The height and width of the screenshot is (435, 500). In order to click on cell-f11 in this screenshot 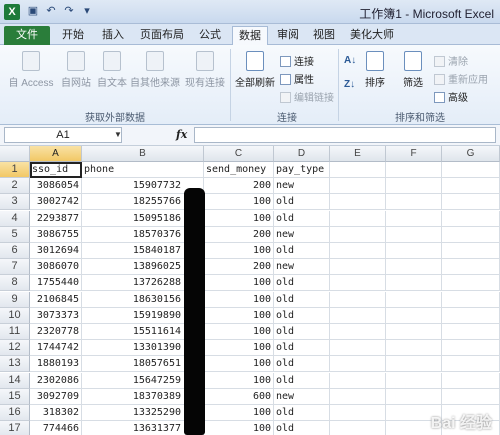, I will do `click(414, 332)`.